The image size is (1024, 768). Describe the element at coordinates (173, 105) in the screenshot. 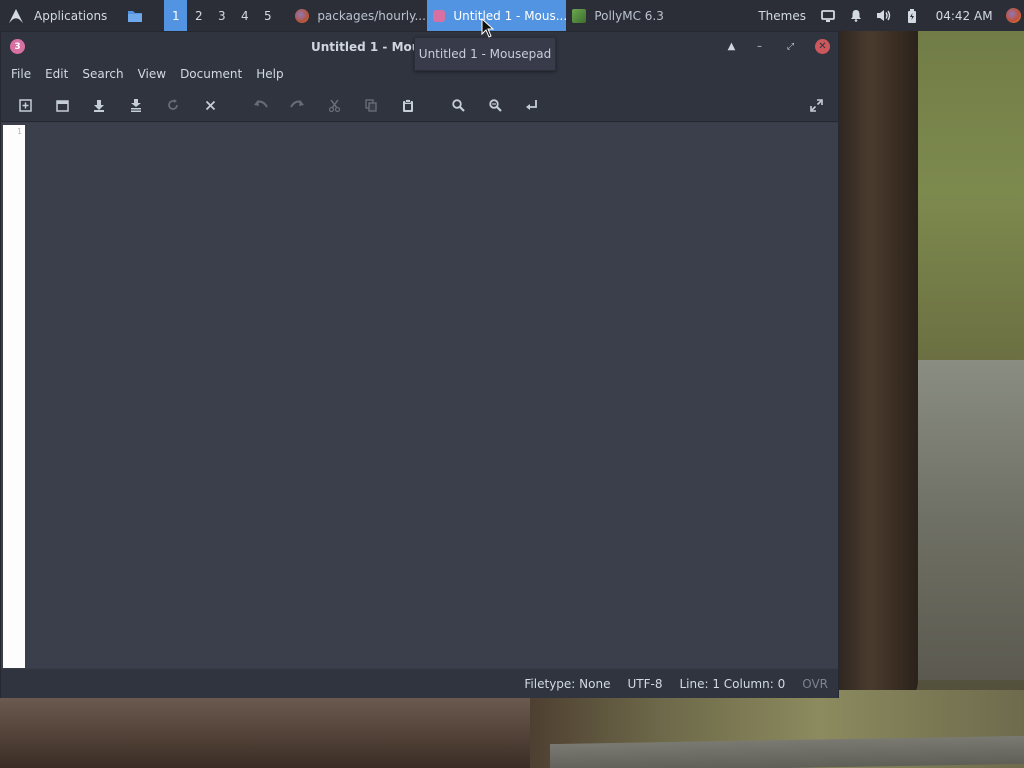

I see `reload-icon` at that location.